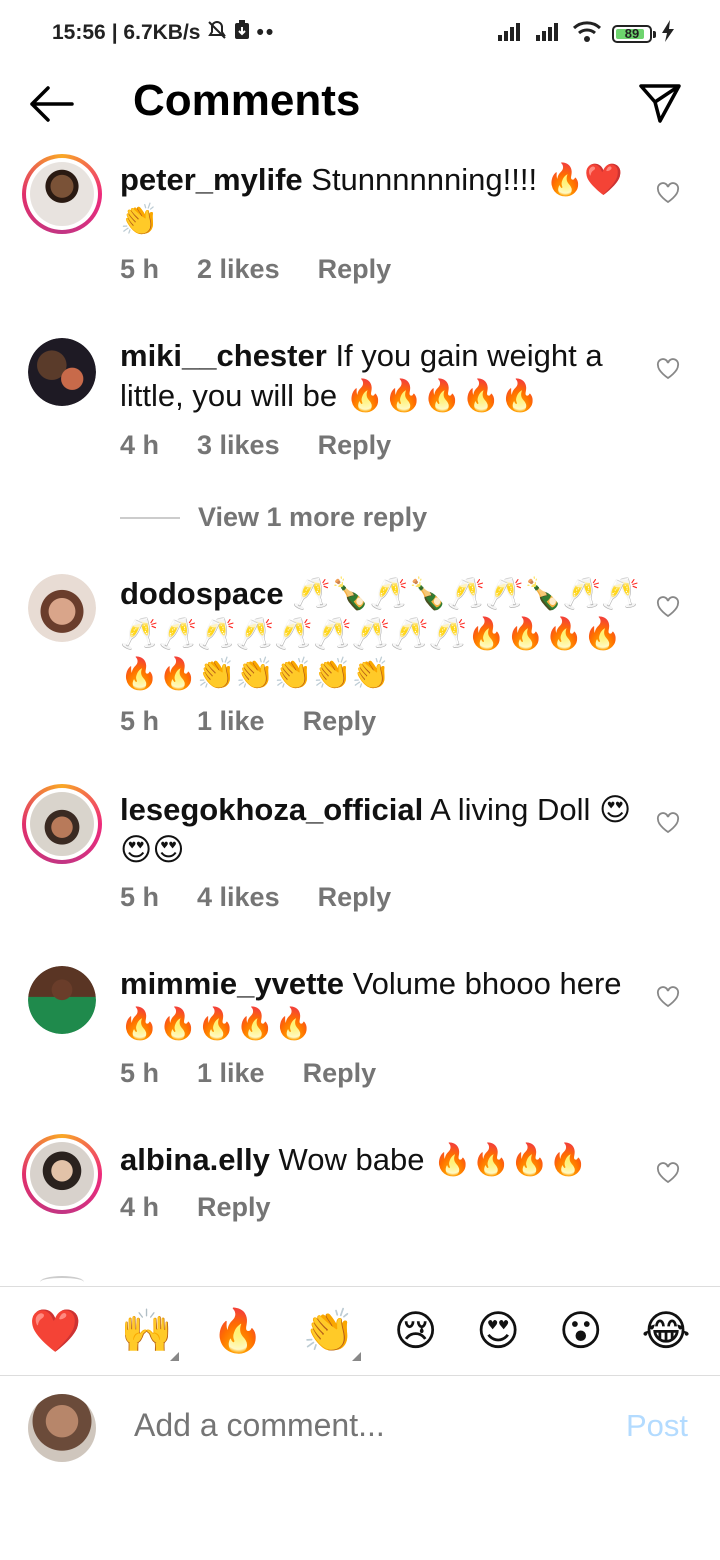  Describe the element at coordinates (202, 593) in the screenshot. I see `comment-username: dodospace` at that location.